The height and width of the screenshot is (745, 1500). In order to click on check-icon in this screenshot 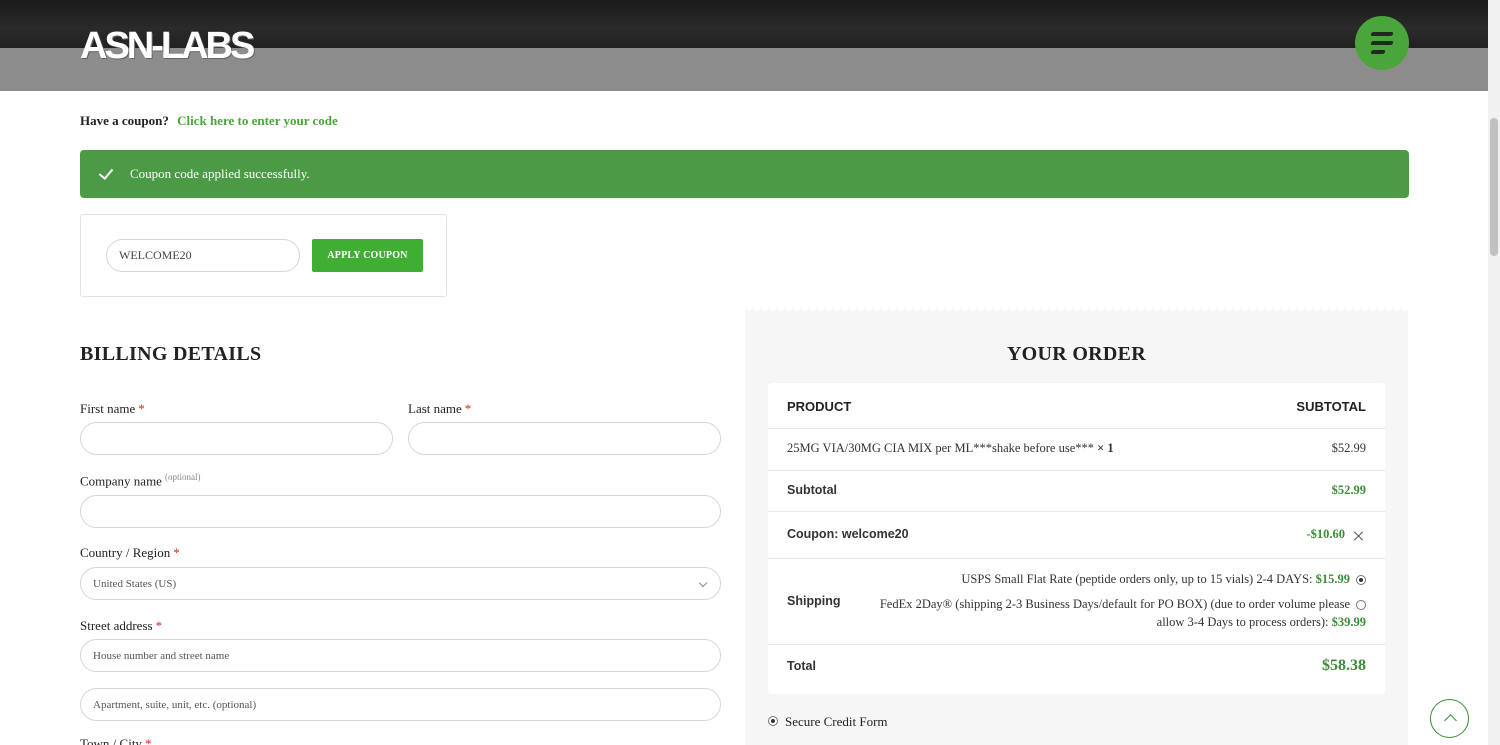, I will do `click(106, 174)`.